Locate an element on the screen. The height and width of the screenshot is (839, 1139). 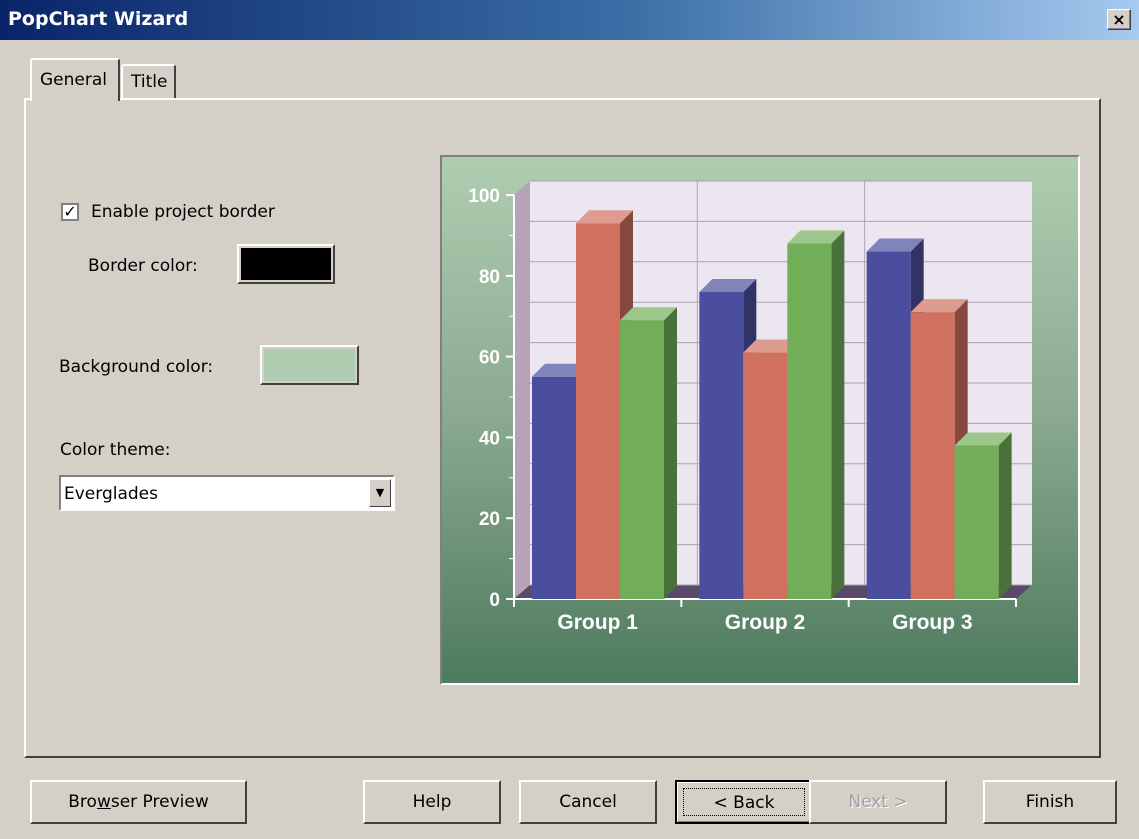
tab-general: General is located at coordinates (75, 79).